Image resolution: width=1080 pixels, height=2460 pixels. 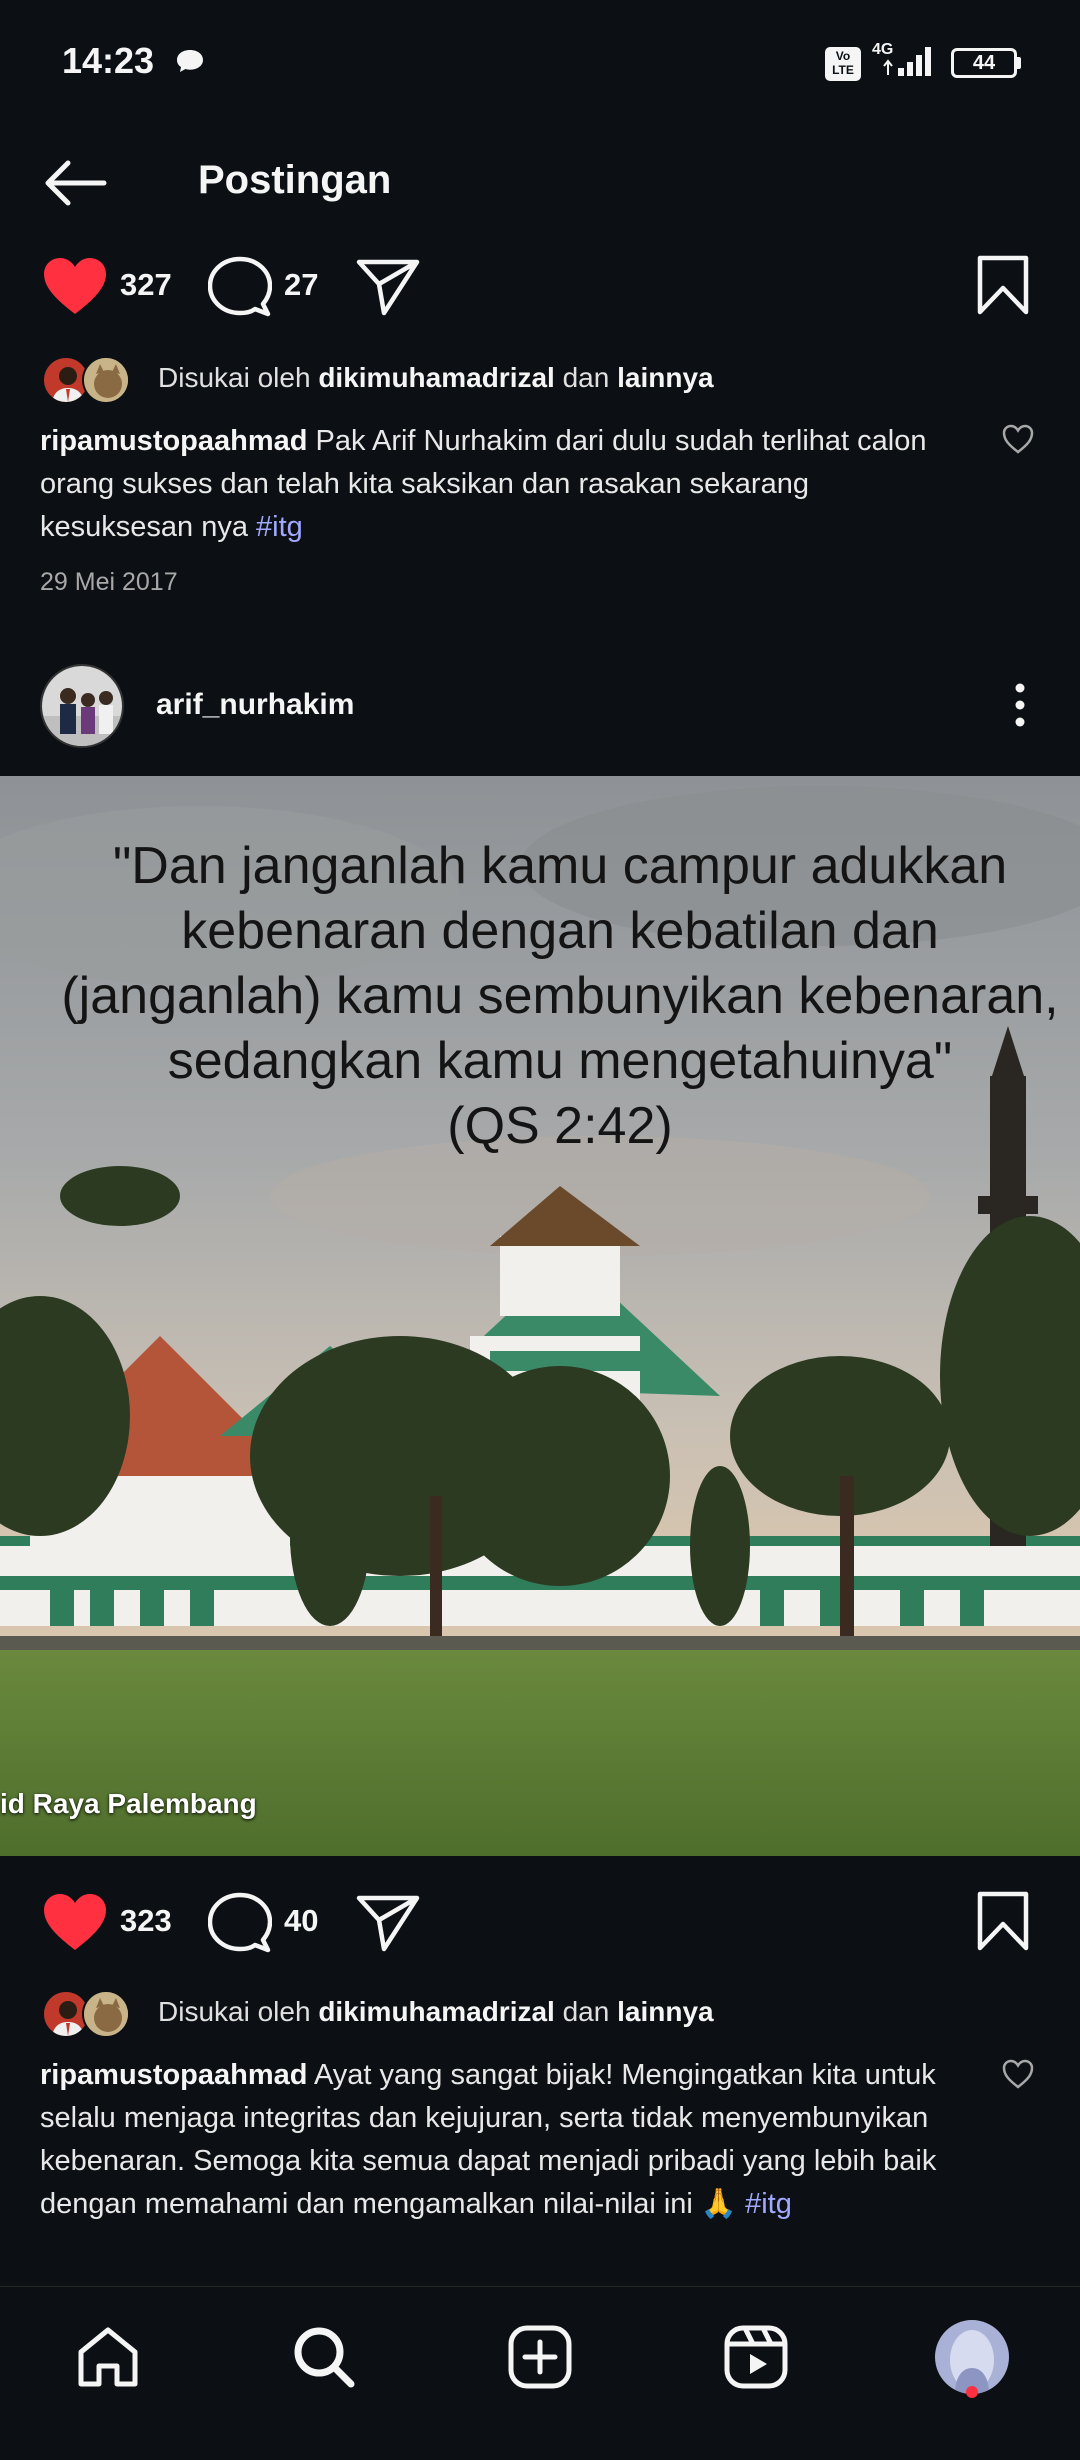 I want to click on comment-count: 40, so click(x=301, y=1920).